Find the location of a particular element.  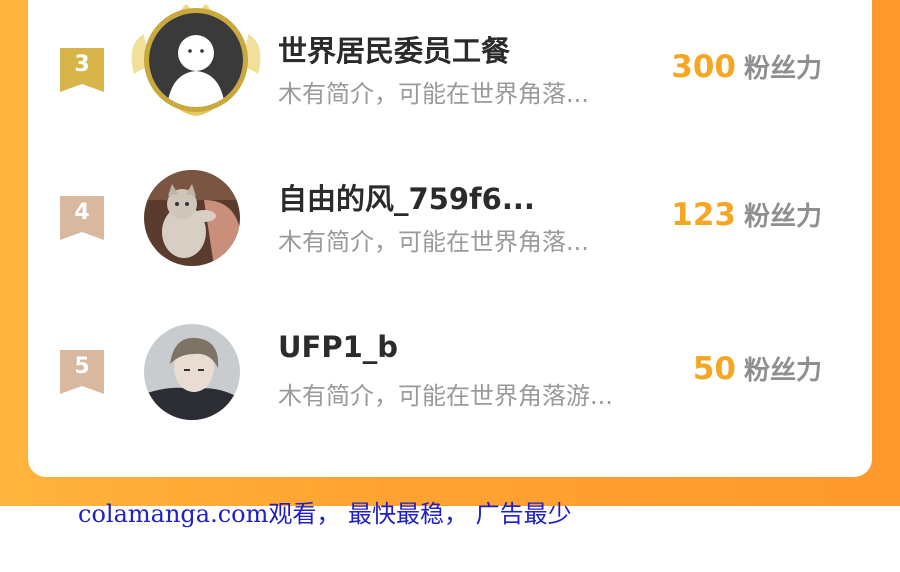

fans-count: 50 粉丝力 is located at coordinates (757, 368).